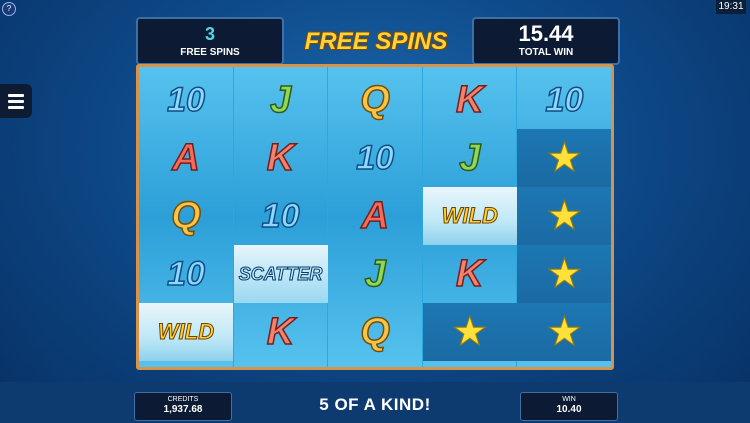 The height and width of the screenshot is (423, 750). I want to click on reel-1: 10 A Q 10 WILD, so click(186, 217).